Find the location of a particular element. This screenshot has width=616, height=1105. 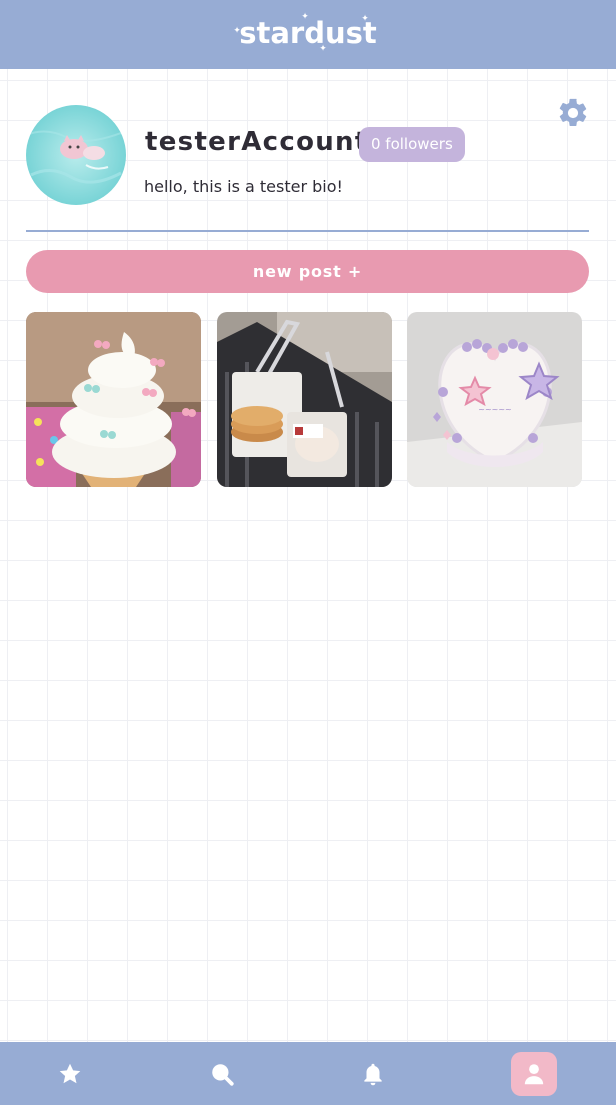

star-icon is located at coordinates (70, 1073).